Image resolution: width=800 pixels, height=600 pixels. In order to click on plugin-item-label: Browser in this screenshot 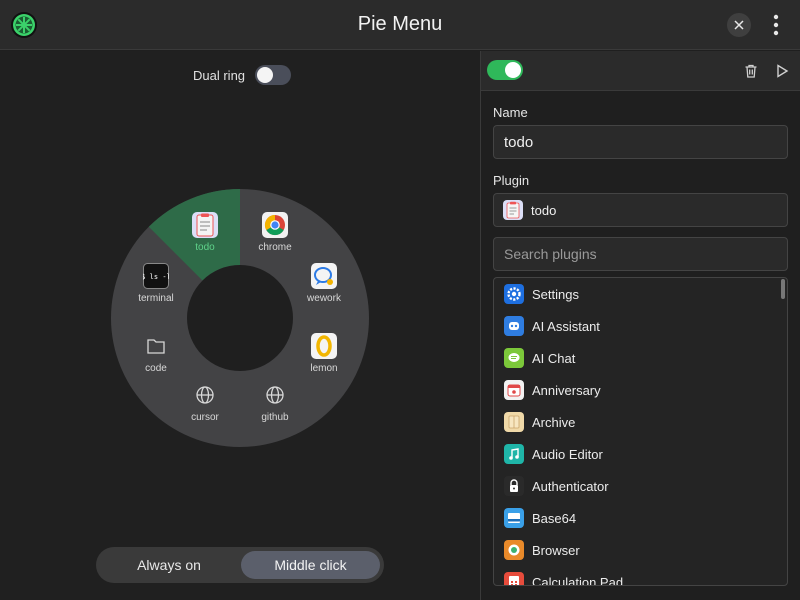, I will do `click(556, 550)`.